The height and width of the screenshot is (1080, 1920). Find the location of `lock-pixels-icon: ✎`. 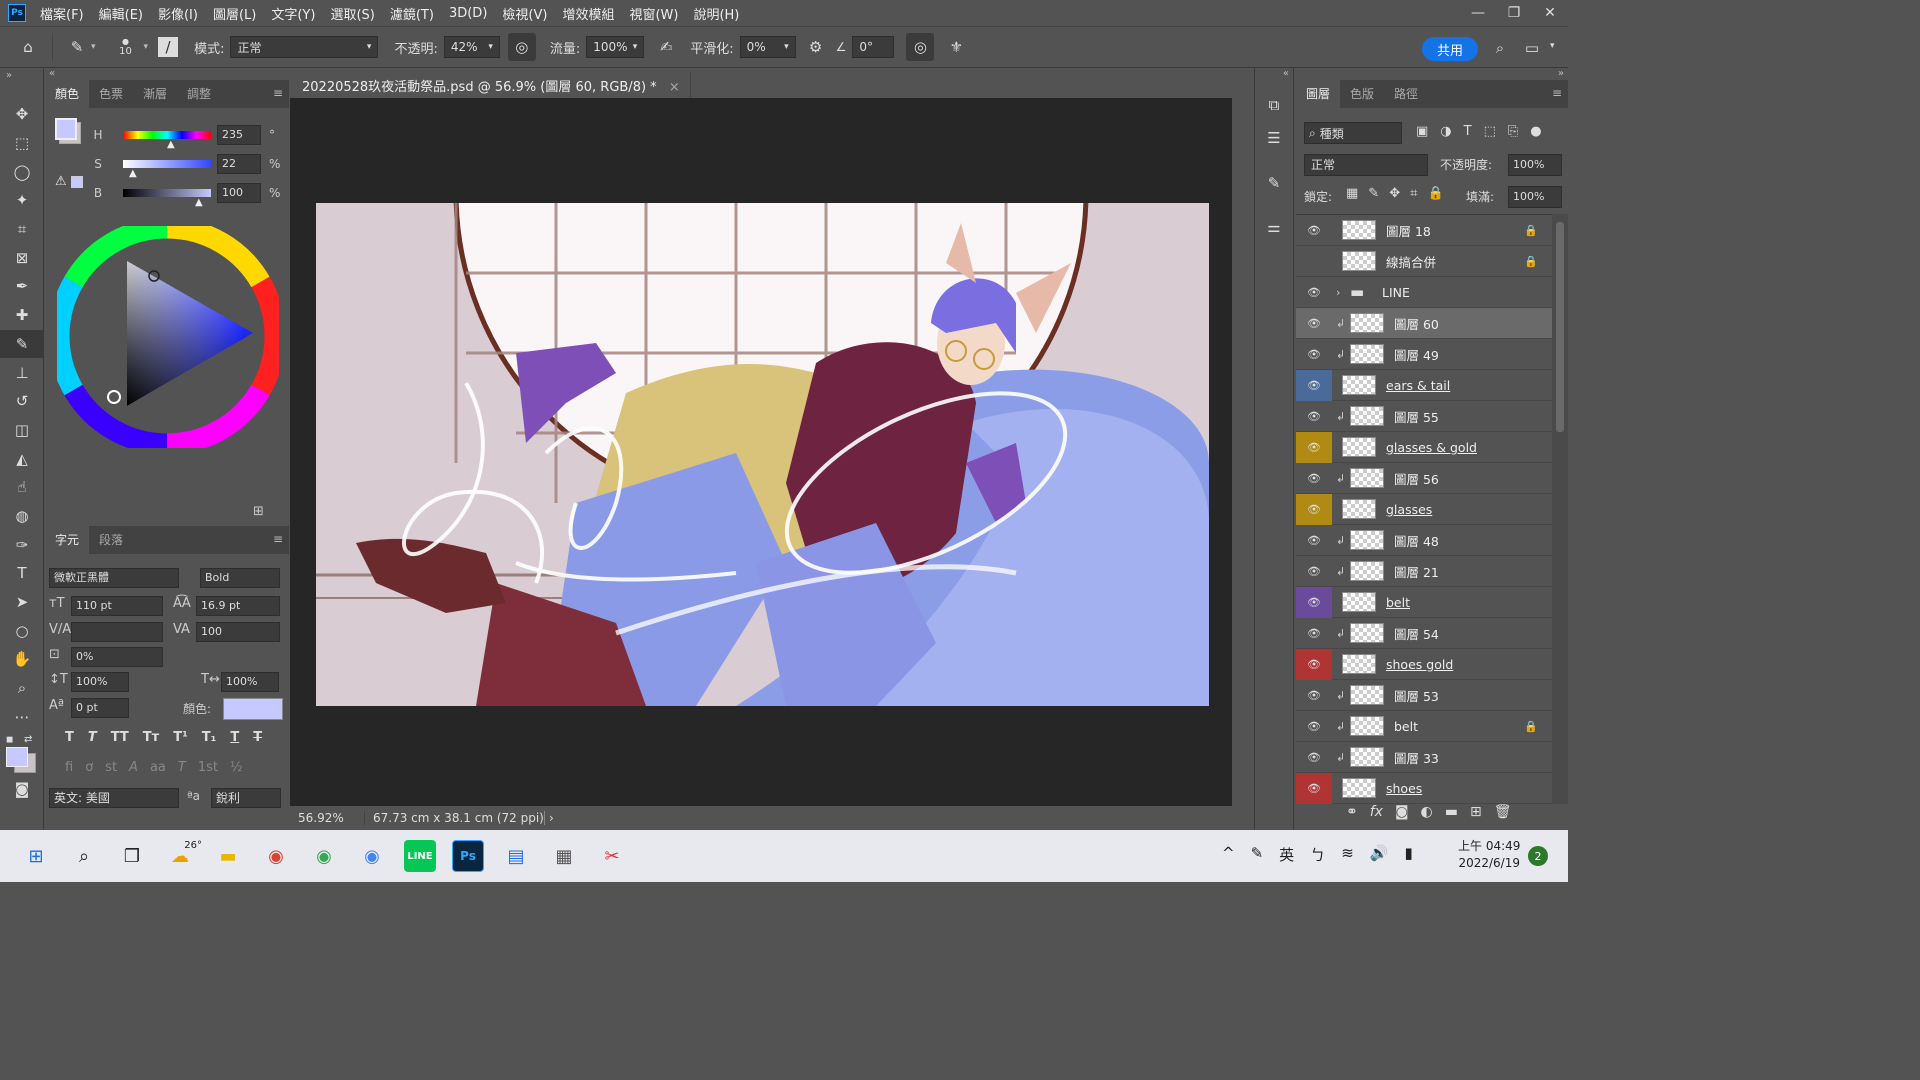

lock-pixels-icon: ✎ is located at coordinates (1373, 193).